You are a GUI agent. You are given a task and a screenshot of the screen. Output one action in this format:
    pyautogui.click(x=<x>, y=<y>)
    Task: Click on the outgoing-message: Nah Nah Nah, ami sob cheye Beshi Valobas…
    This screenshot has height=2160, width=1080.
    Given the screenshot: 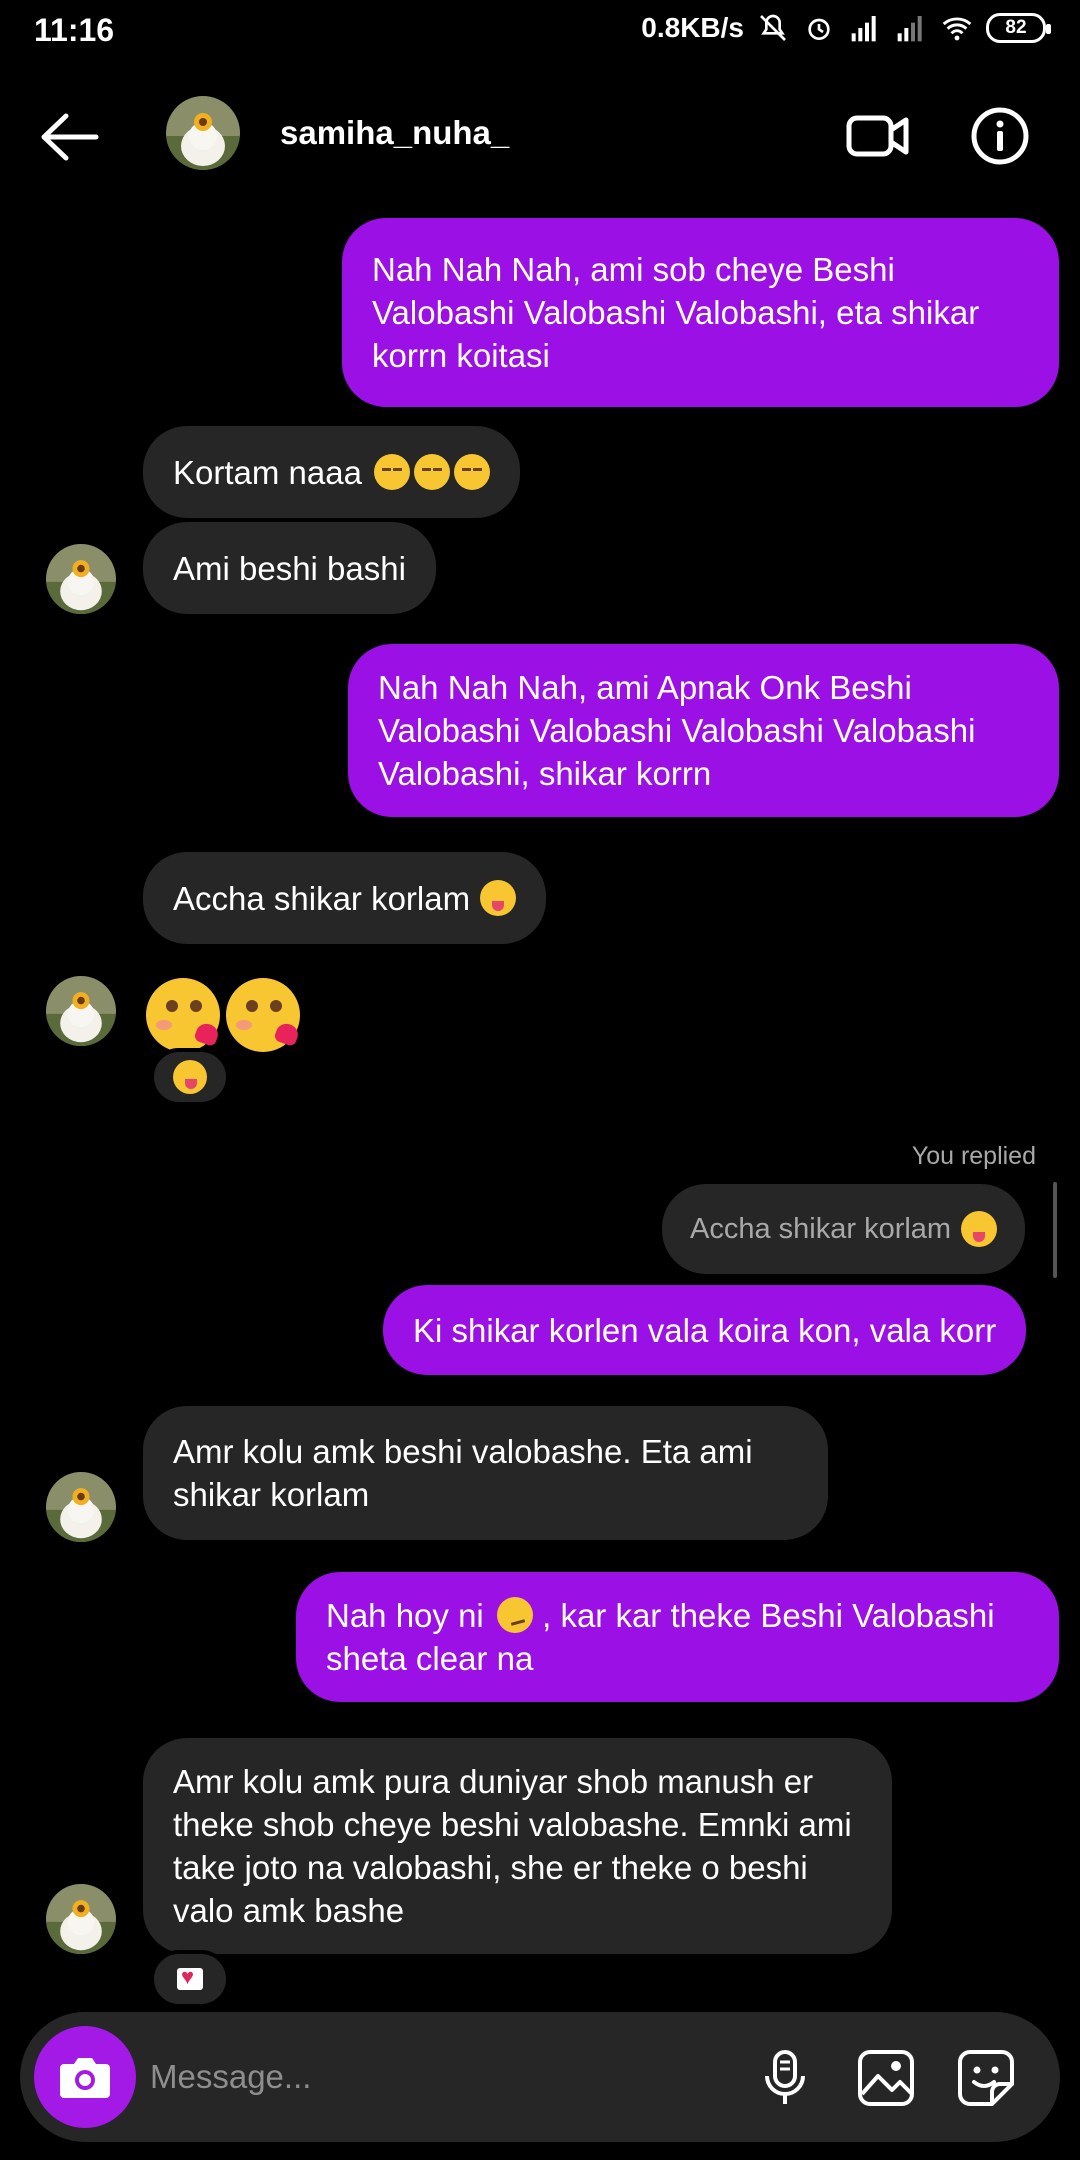 What is the action you would take?
    pyautogui.click(x=700, y=312)
    